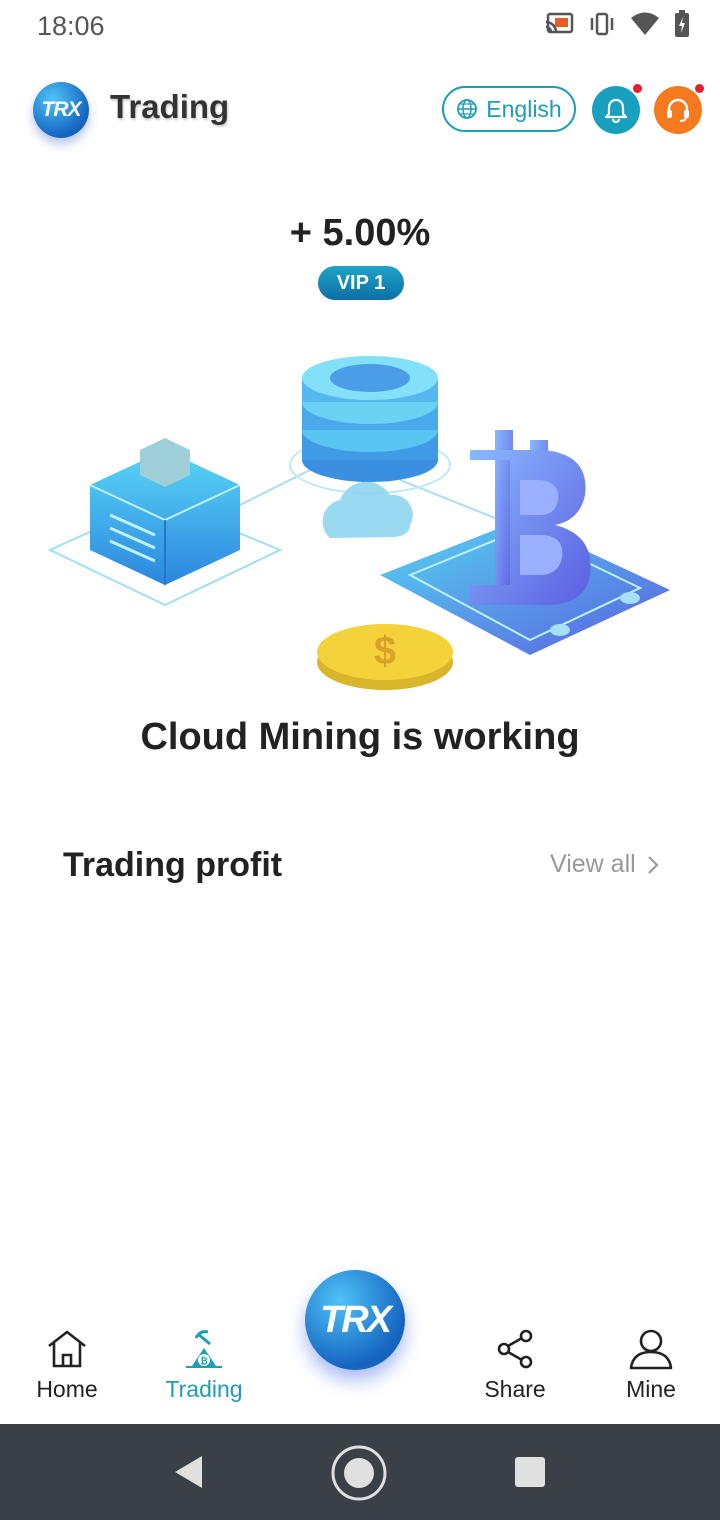  Describe the element at coordinates (651, 1349) in the screenshot. I see `user-icon` at that location.